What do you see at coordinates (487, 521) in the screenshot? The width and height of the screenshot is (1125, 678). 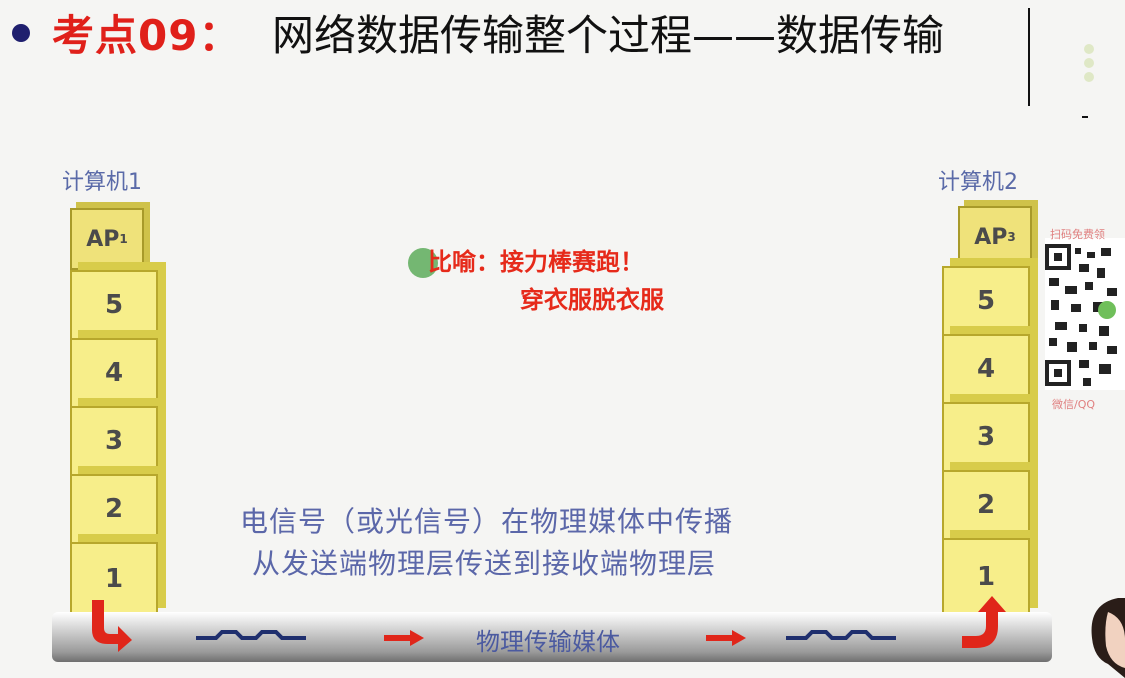 I see `description-line-1: 电信号（或光信号）在物理媒体中传播` at bounding box center [487, 521].